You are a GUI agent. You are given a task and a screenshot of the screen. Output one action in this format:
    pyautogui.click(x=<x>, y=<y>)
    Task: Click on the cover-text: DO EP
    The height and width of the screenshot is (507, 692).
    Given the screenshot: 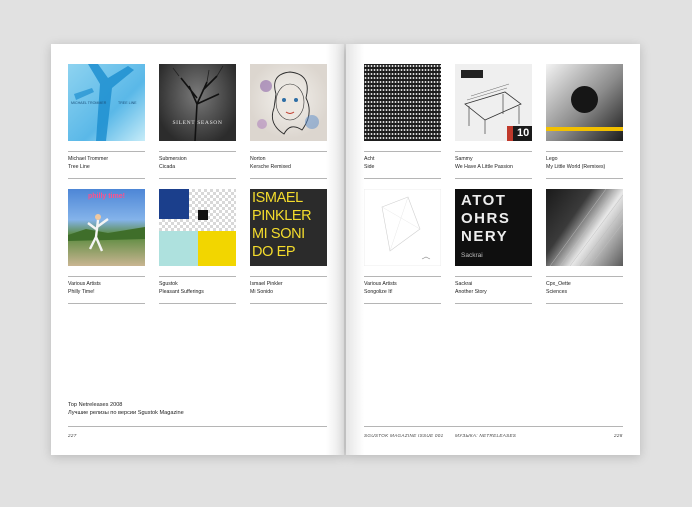 What is the action you would take?
    pyautogui.click(x=274, y=252)
    